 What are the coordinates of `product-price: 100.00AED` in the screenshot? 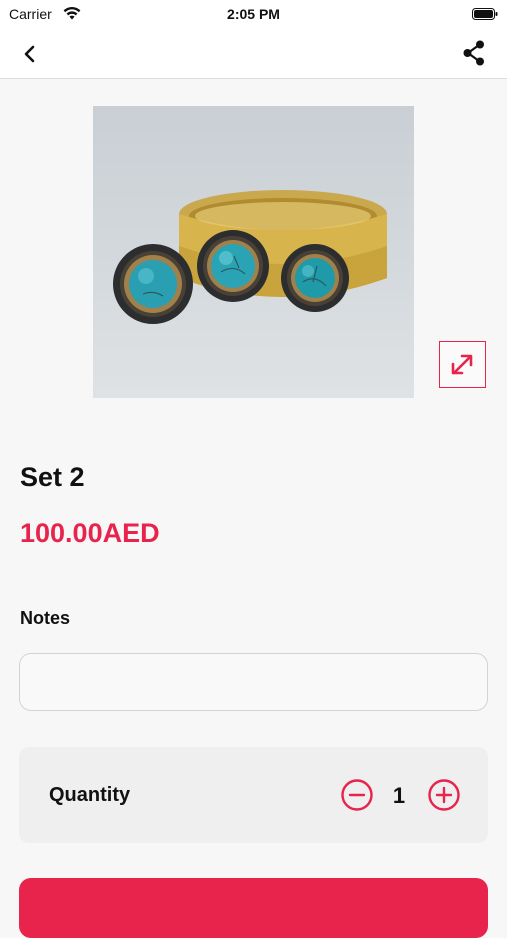 It's located at (90, 533).